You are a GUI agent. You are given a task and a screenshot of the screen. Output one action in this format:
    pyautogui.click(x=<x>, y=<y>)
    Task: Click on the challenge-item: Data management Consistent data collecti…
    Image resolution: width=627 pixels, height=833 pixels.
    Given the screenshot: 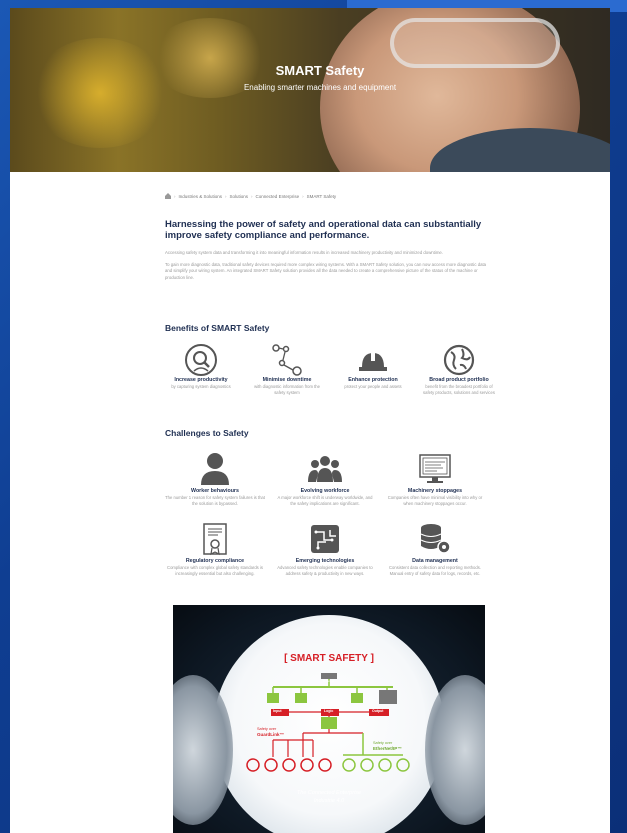 What is the action you would take?
    pyautogui.click(x=435, y=548)
    